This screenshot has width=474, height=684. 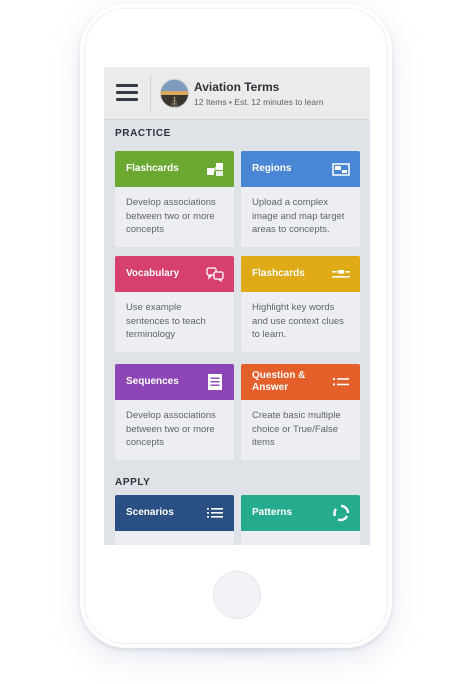 I want to click on card-scenarios: Scenarios, so click(x=174, y=520).